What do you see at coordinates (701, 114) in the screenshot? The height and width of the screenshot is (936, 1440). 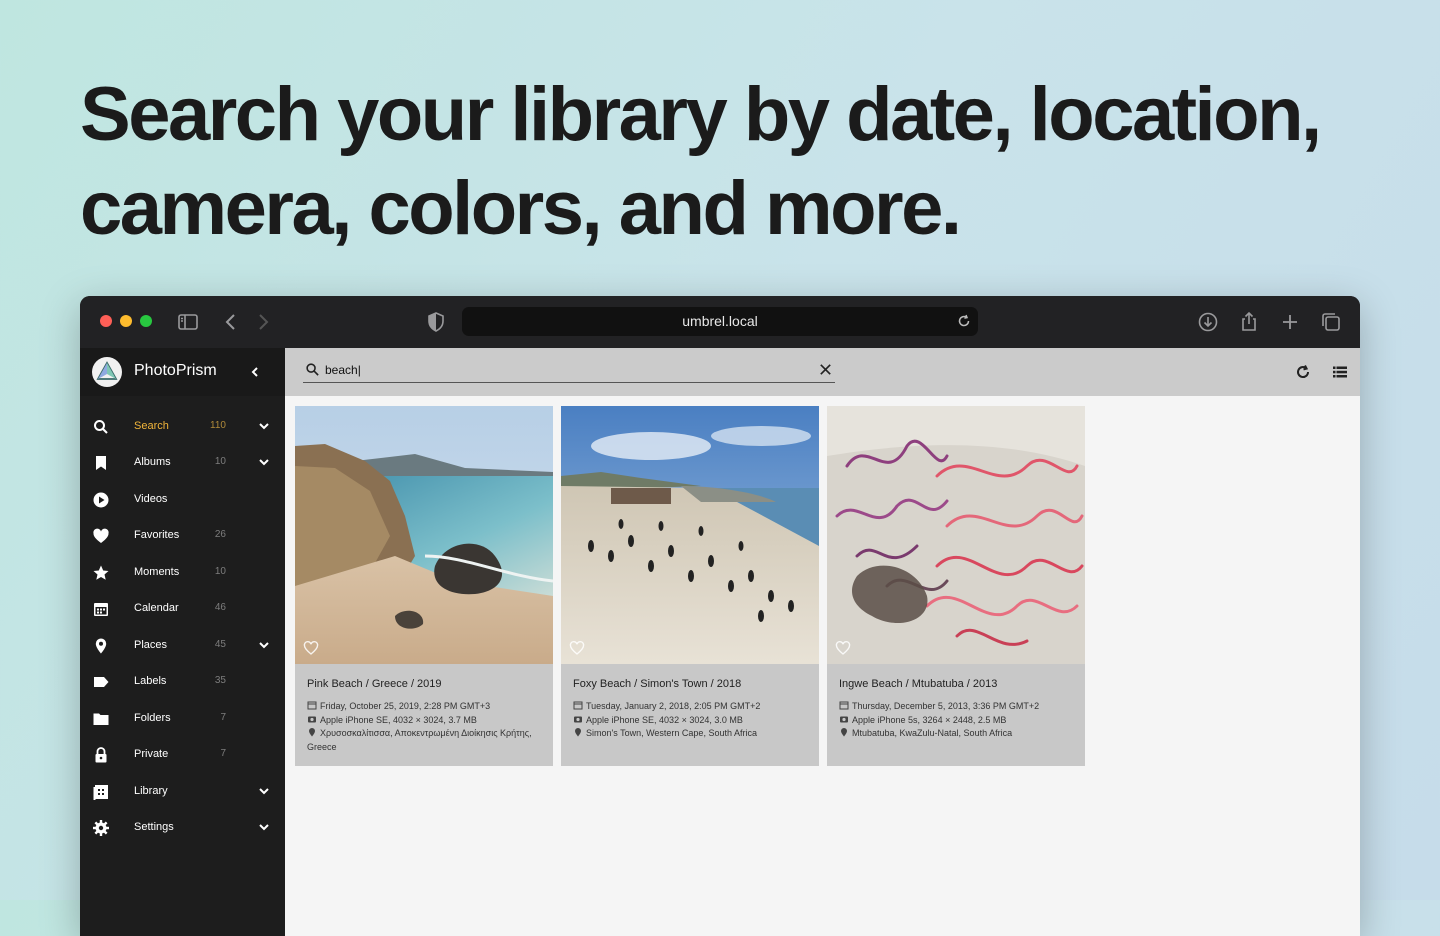 I see `headline-line-1: Search your library by date, location,` at bounding box center [701, 114].